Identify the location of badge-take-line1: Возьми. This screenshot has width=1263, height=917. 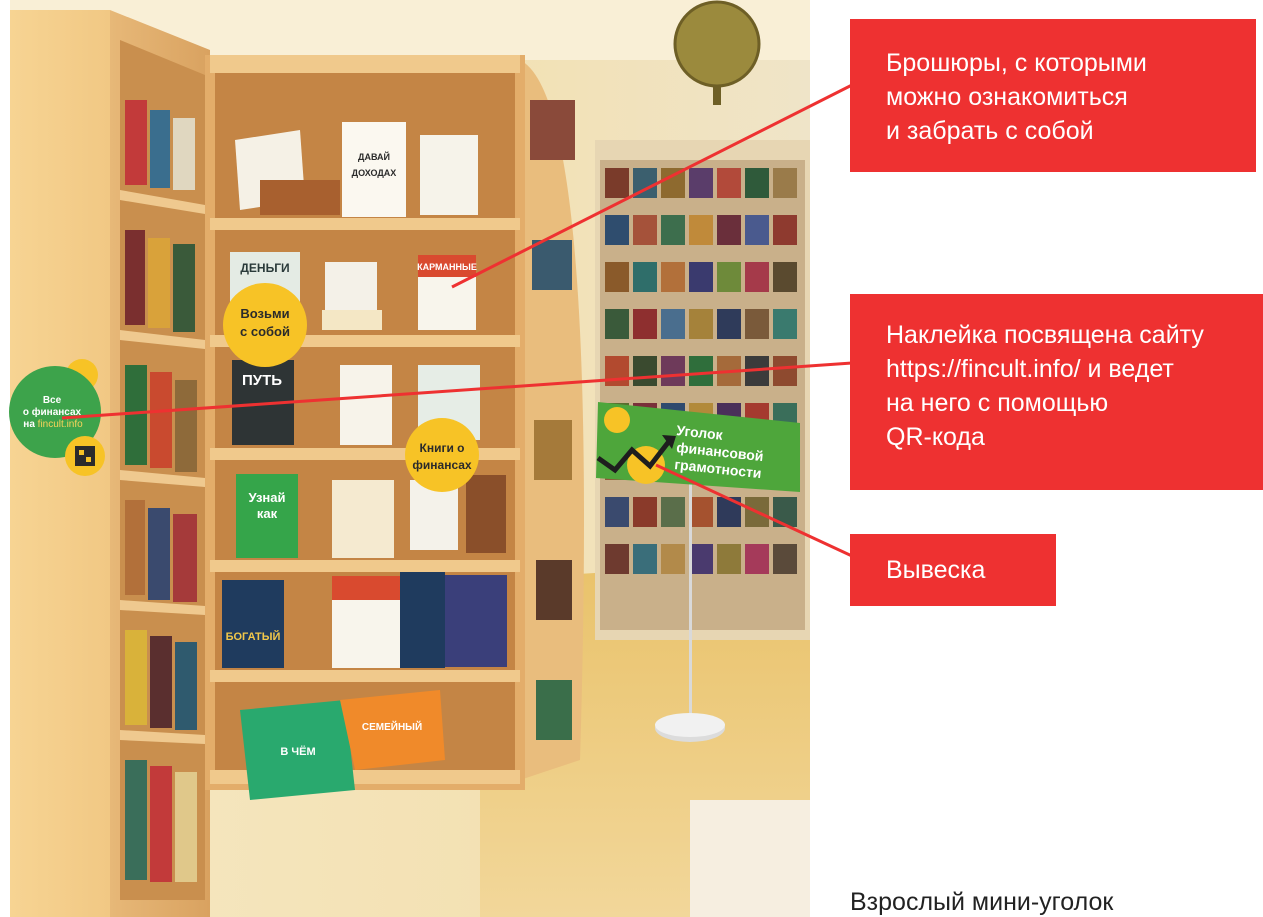
(264, 313).